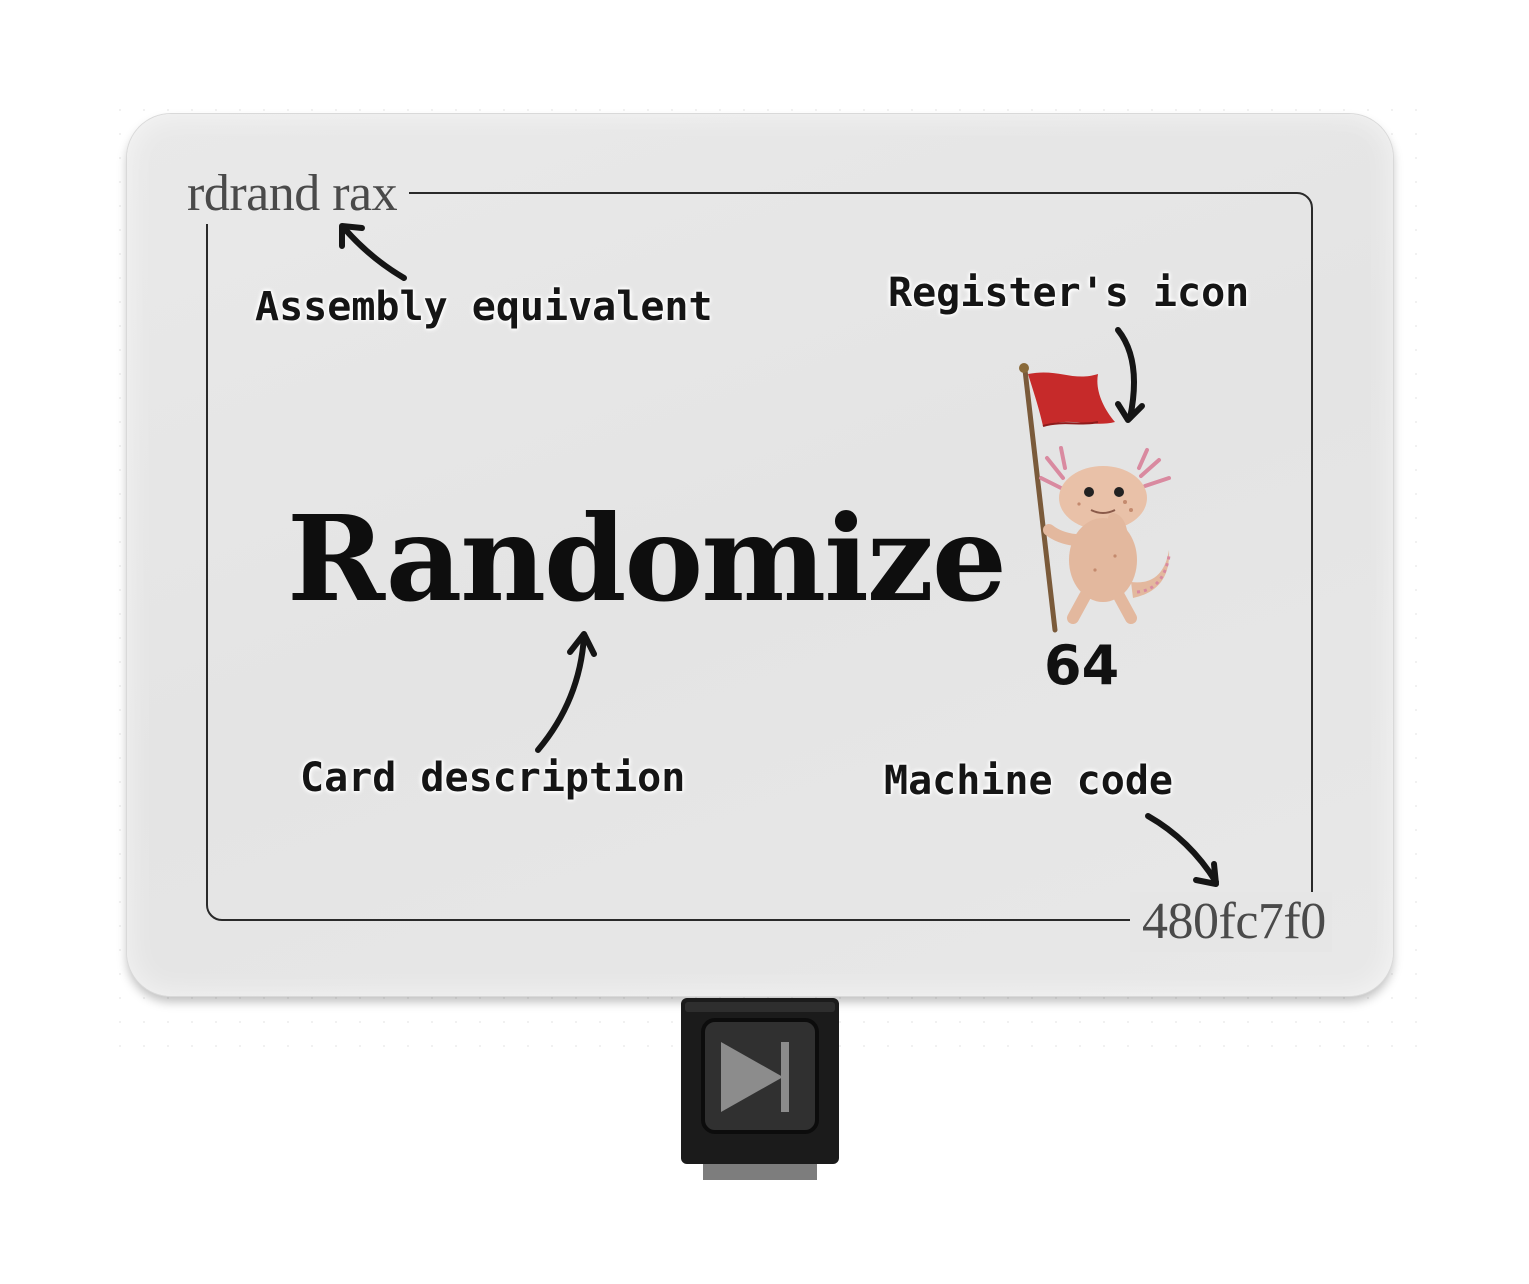 This screenshot has width=1529, height=1284. I want to click on machine-code-text: 480fc7f0, so click(1231, 922).